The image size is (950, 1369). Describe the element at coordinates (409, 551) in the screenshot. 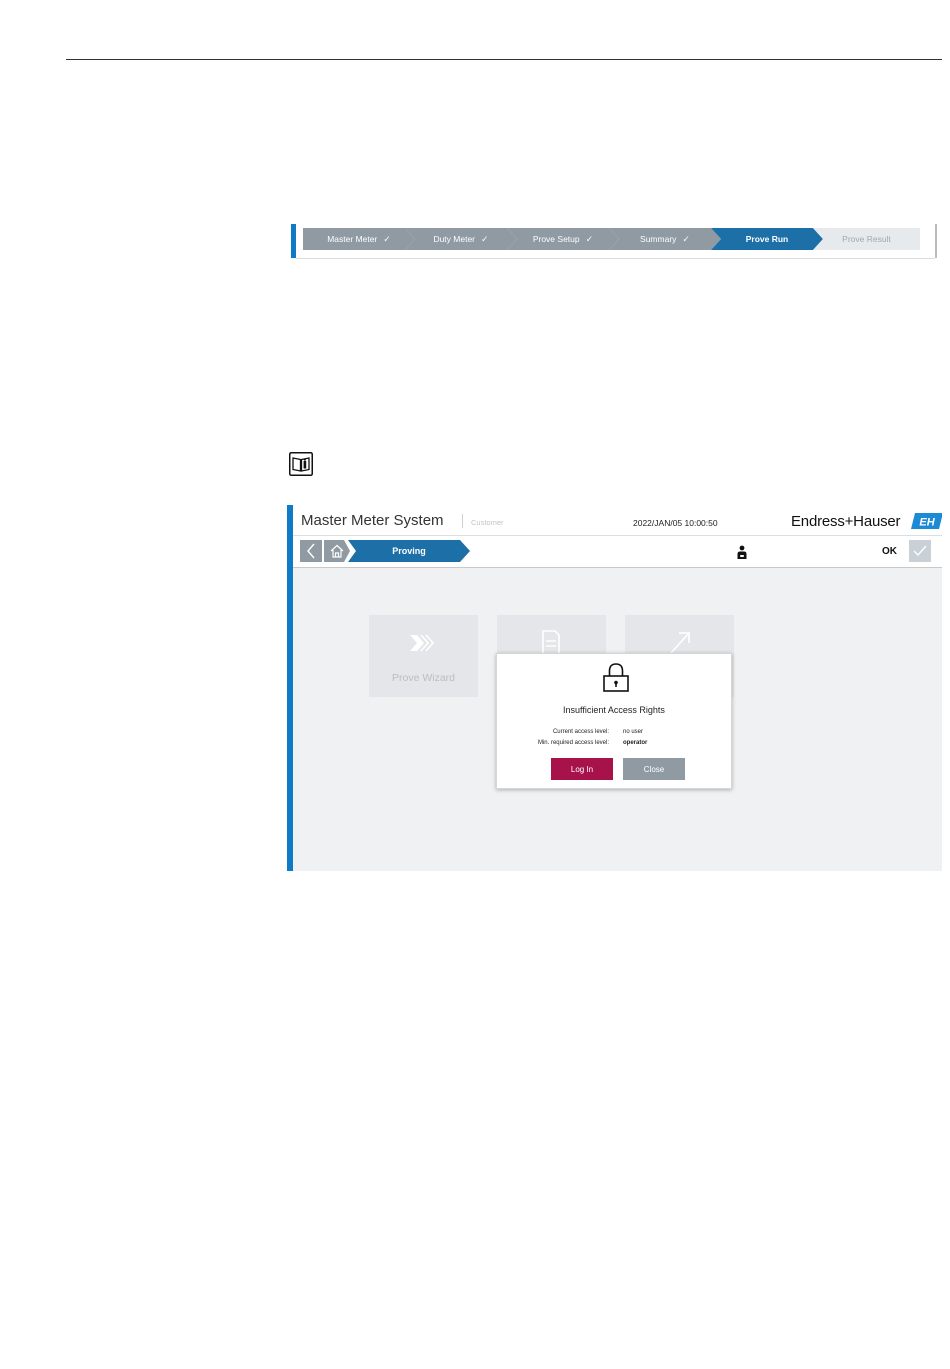

I see `breadcrumb-proving: Proving` at that location.